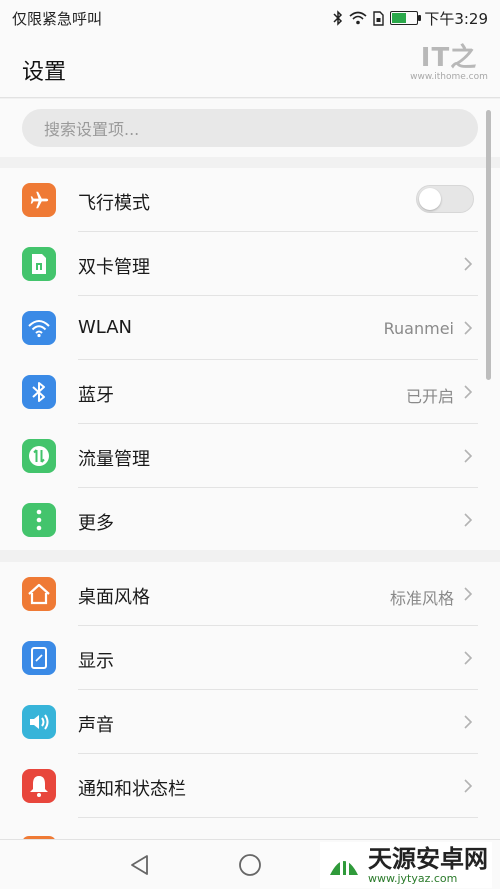 The height and width of the screenshot is (889, 500). I want to click on setting-label: WLAN, so click(105, 327).